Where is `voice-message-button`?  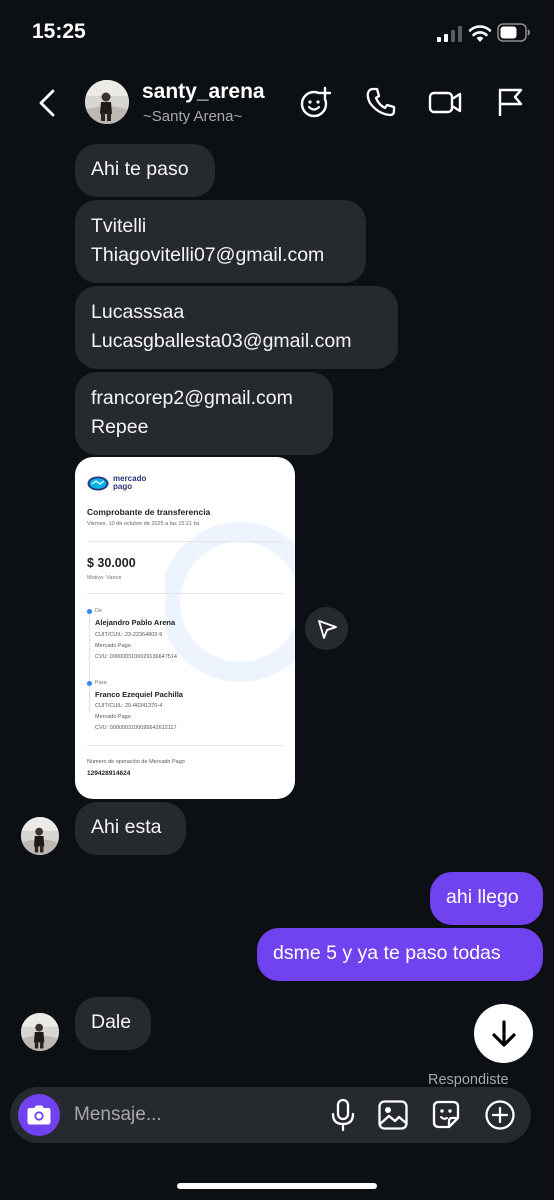
voice-message-button is located at coordinates (343, 1115).